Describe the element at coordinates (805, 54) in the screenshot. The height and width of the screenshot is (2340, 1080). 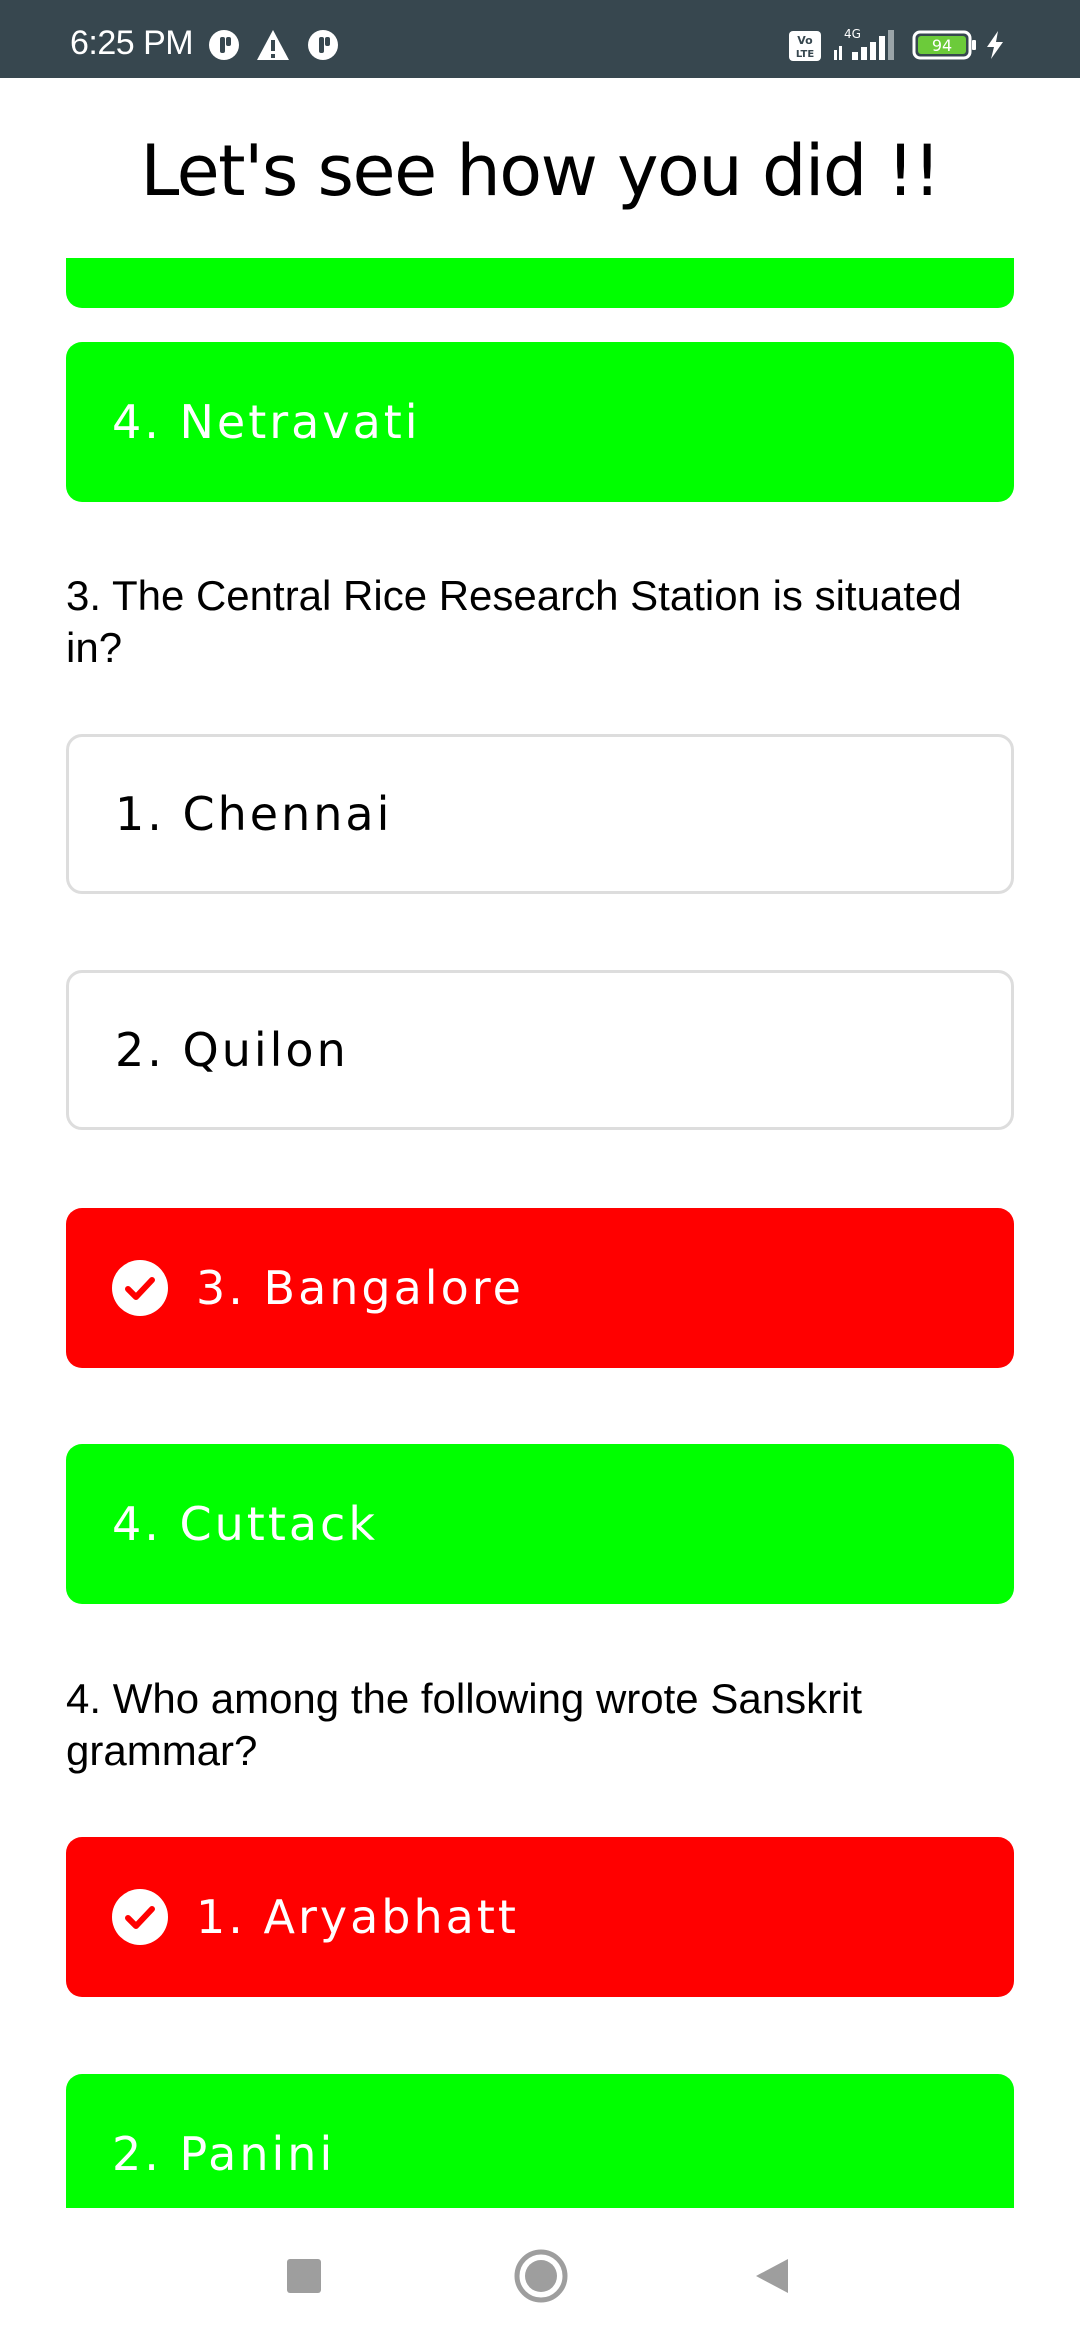
I see `svg-text: LTE` at that location.